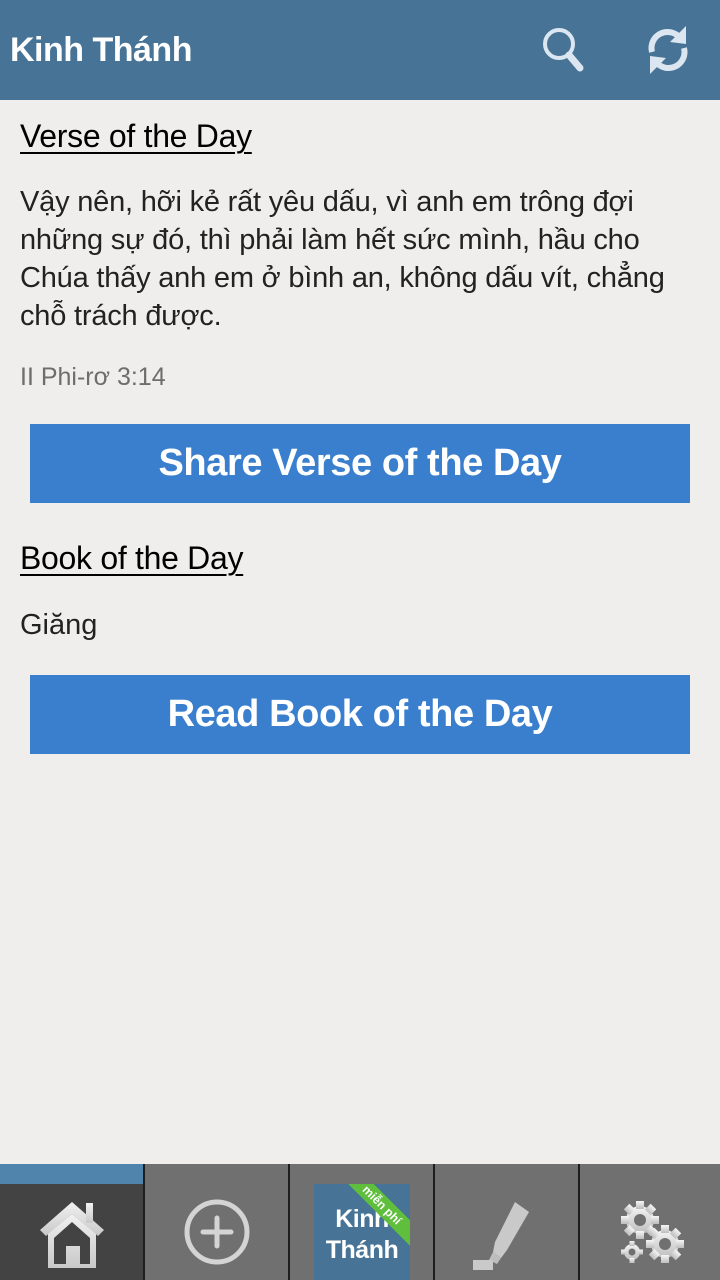 This screenshot has width=720, height=1280. Describe the element at coordinates (360, 50) in the screenshot. I see `action-bar: Kinh Thánh` at that location.